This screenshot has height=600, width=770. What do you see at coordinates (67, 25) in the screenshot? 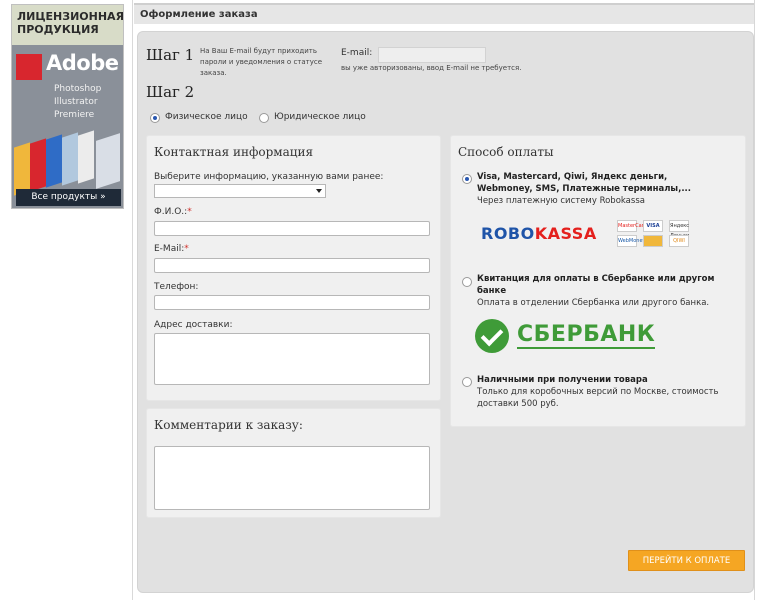
I see `banner-heading: ЛИЦЕНЗИОННАЯ ПРОДУКЦИЯ` at bounding box center [67, 25].